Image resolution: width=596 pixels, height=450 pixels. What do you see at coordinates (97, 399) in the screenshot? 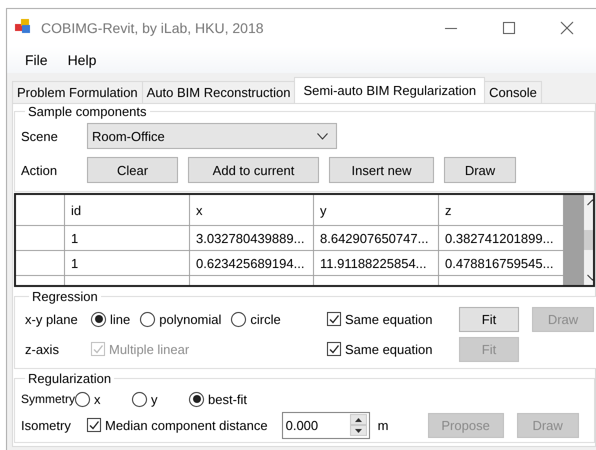
I see `radio-label: x` at bounding box center [97, 399].